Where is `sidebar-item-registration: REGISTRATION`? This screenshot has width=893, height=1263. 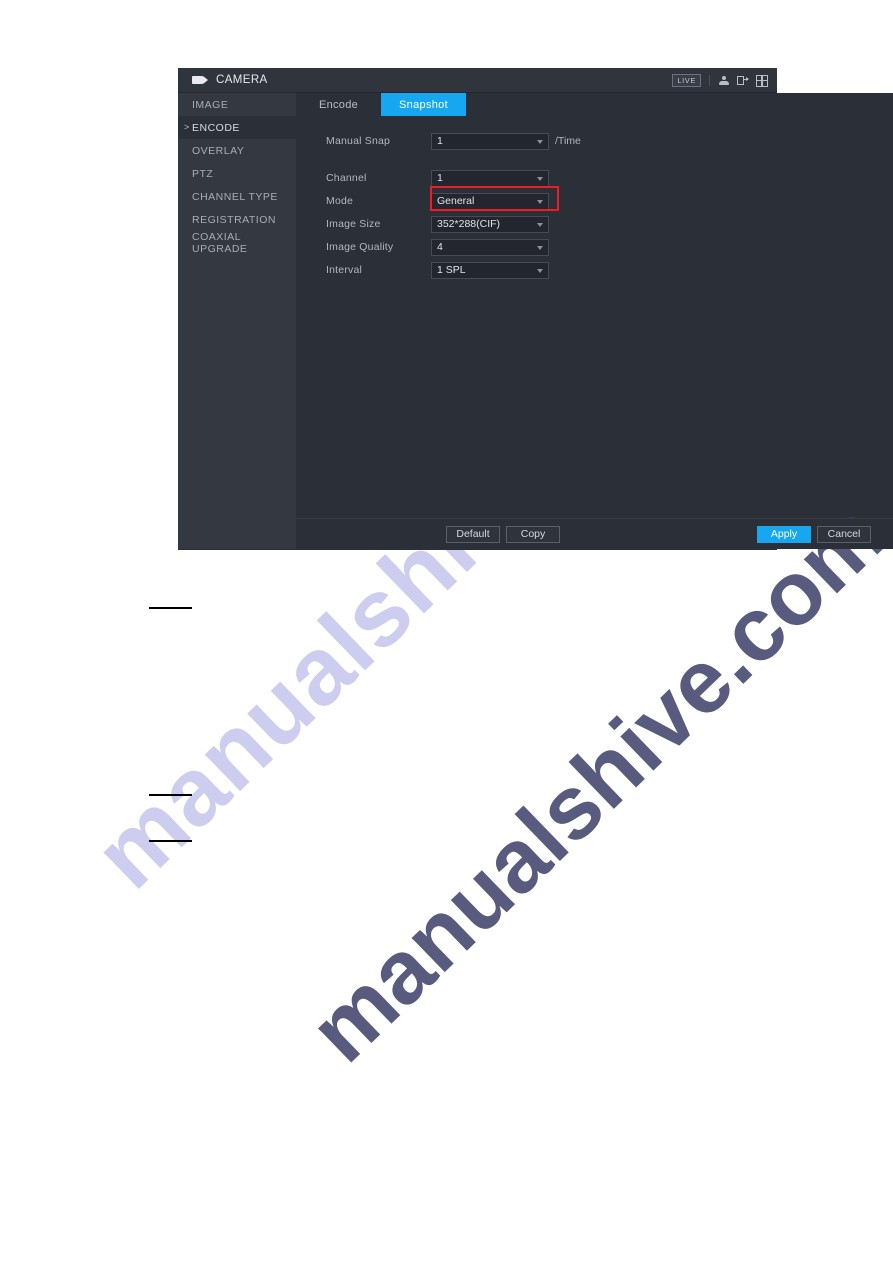
sidebar-item-registration: REGISTRATION is located at coordinates (237, 219).